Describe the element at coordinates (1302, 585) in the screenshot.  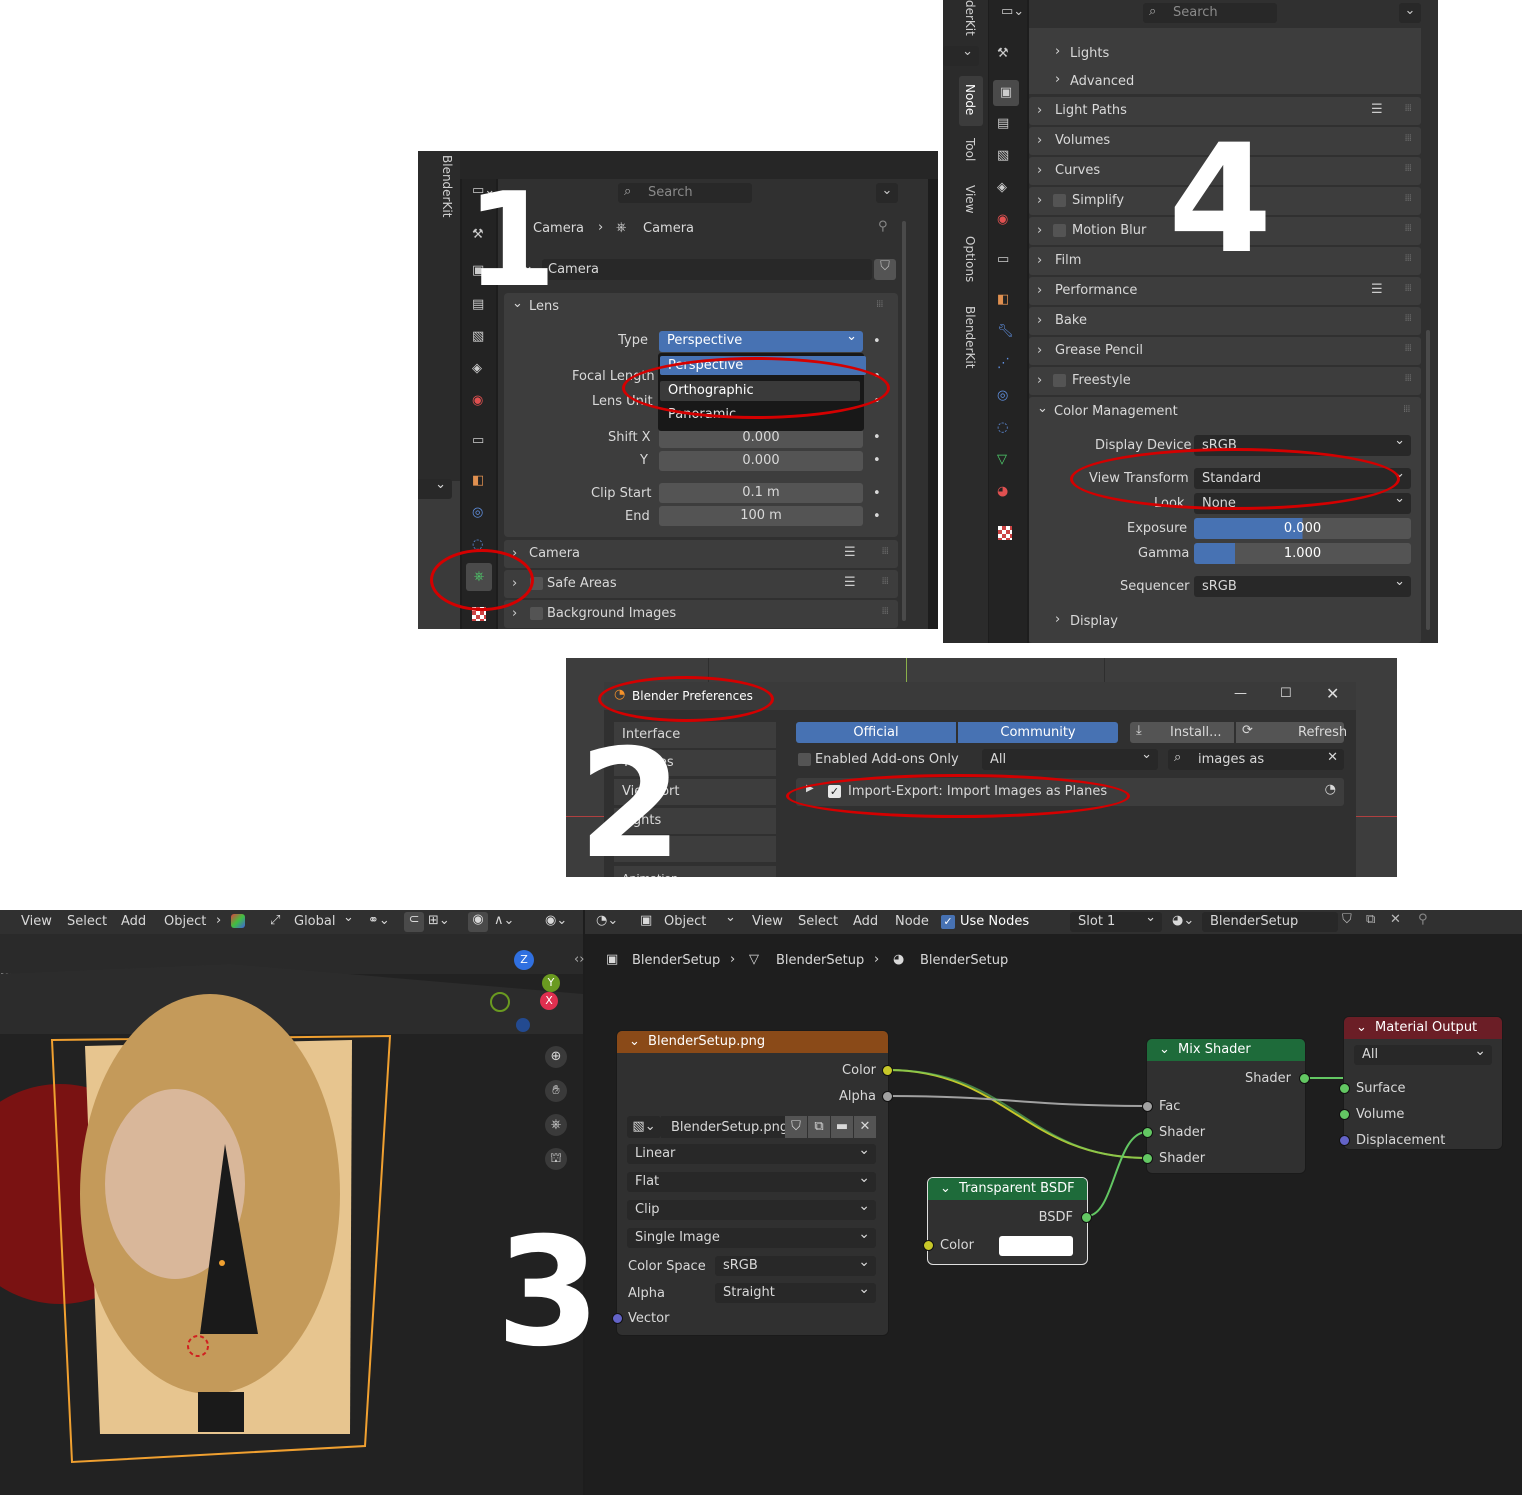
I see `sequencer-dropdown: sRGB ⌄` at that location.